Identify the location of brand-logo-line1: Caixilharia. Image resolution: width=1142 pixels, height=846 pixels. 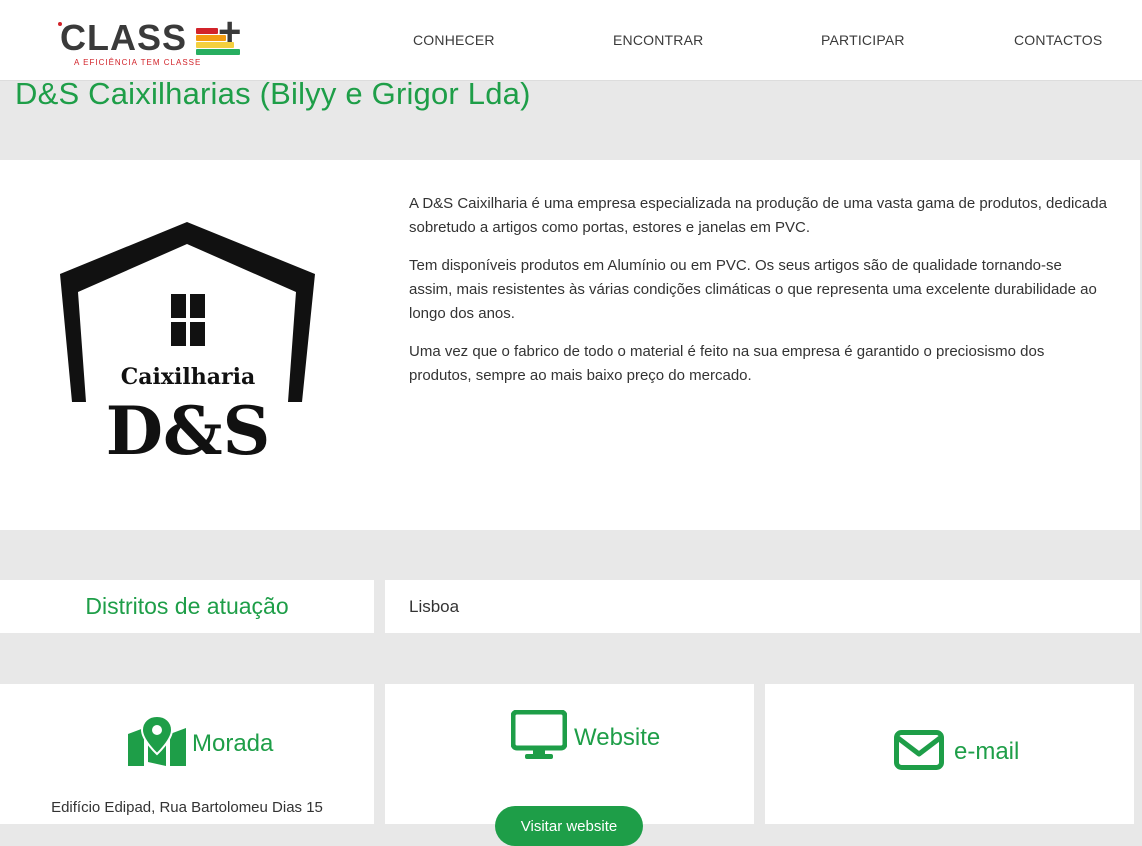
(188, 377).